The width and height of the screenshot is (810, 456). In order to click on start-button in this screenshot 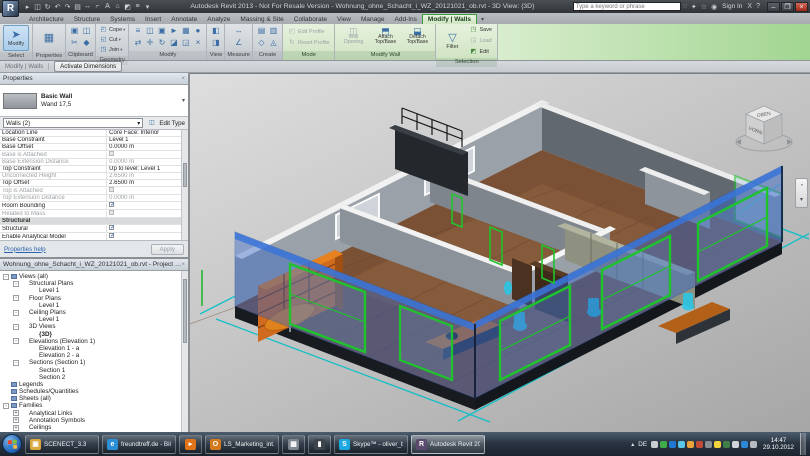, I will do `click(12, 444)`.